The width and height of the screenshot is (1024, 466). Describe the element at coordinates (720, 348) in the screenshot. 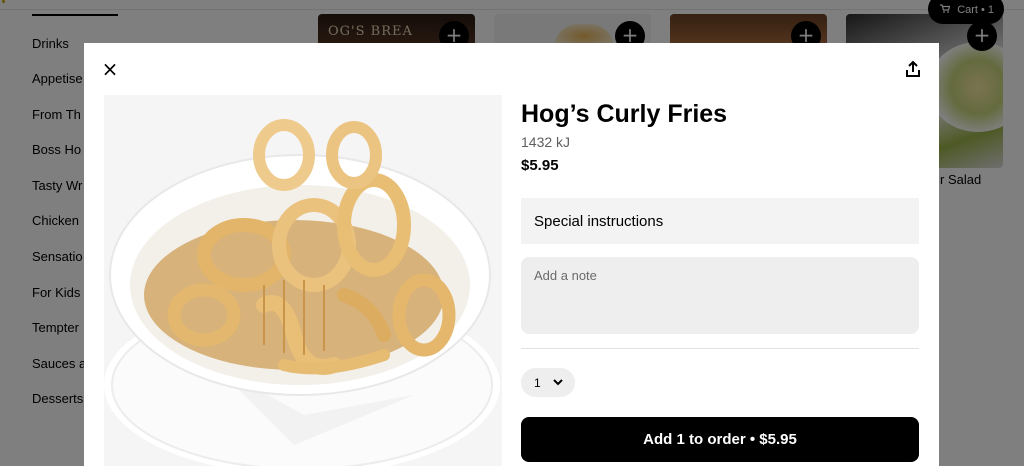

I see `divider` at that location.